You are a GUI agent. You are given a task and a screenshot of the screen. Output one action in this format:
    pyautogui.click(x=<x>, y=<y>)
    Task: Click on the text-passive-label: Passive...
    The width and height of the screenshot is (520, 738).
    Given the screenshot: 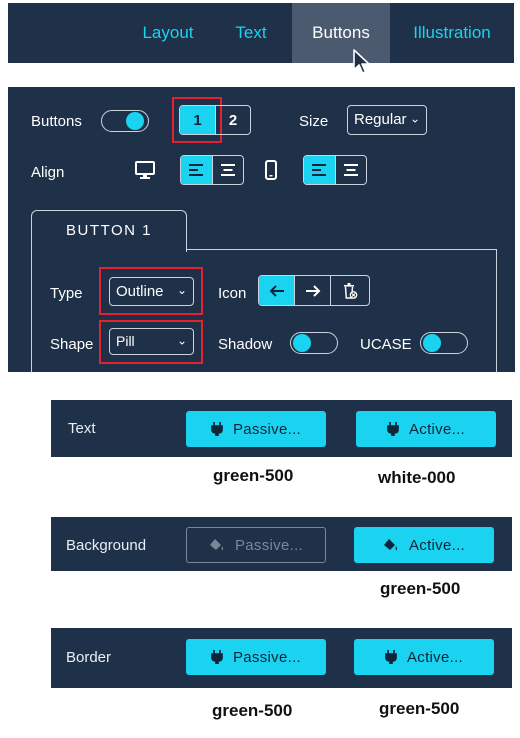 What is the action you would take?
    pyautogui.click(x=267, y=429)
    